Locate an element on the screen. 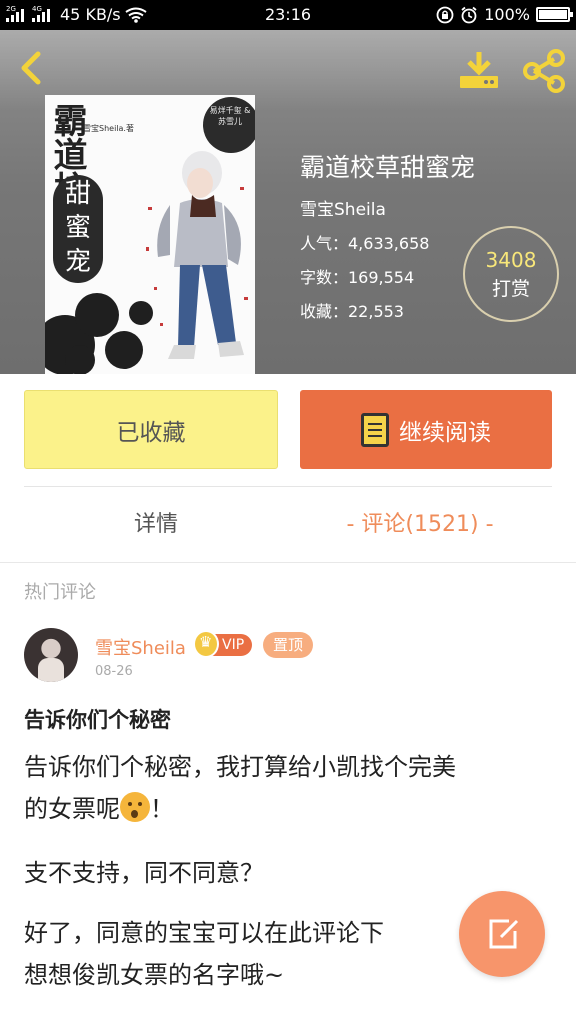 The height and width of the screenshot is (1024, 576). tip-count: 3408 is located at coordinates (511, 260).